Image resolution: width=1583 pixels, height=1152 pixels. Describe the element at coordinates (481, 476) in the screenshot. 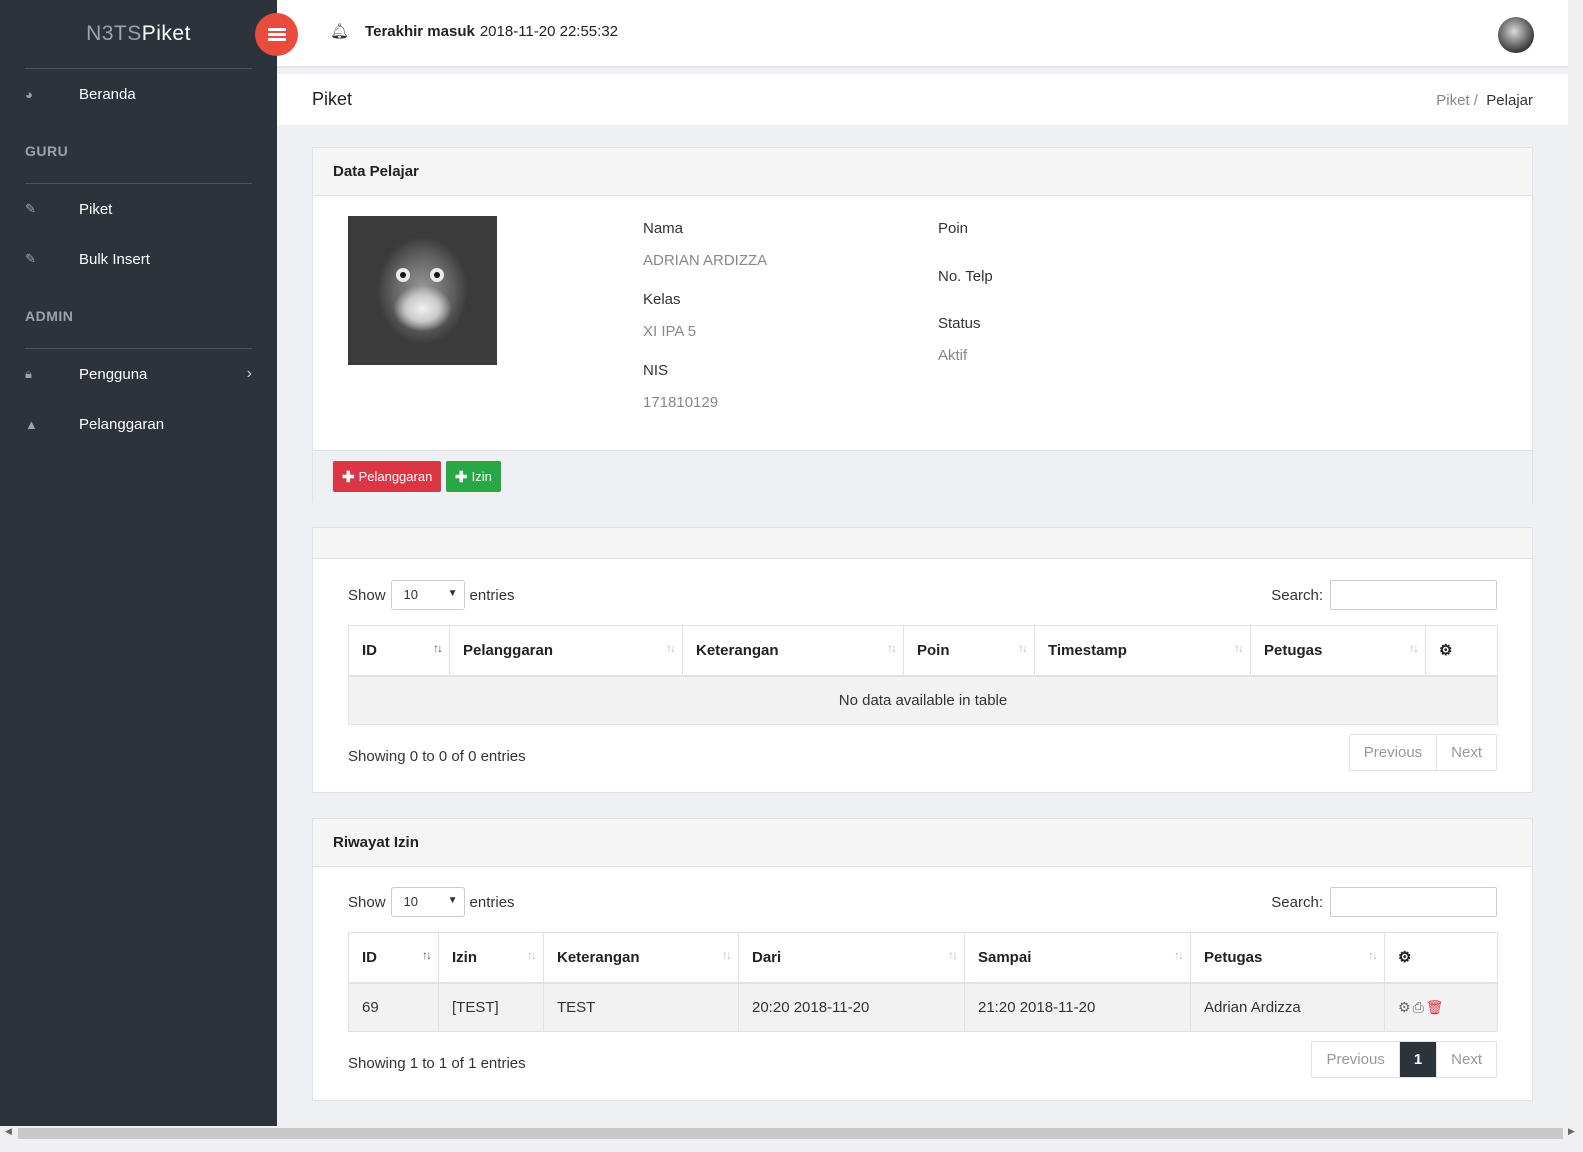

I see `button-label: Izin` at that location.